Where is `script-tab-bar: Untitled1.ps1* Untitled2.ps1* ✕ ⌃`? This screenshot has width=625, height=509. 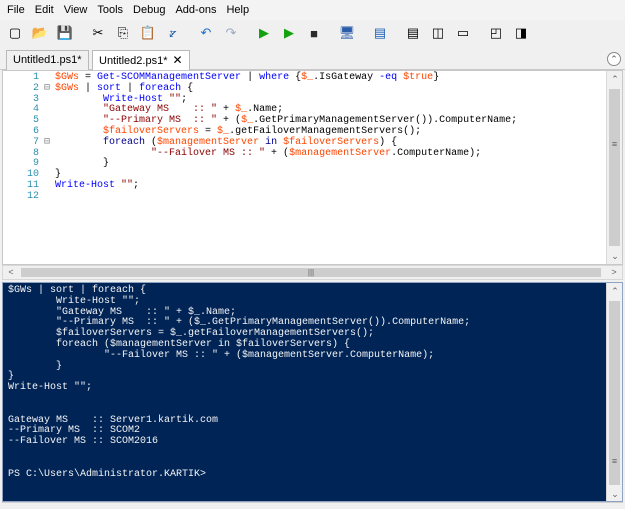 script-tab-bar: Untitled1.ps1* Untitled2.ps1* ✕ ⌃ is located at coordinates (312, 59).